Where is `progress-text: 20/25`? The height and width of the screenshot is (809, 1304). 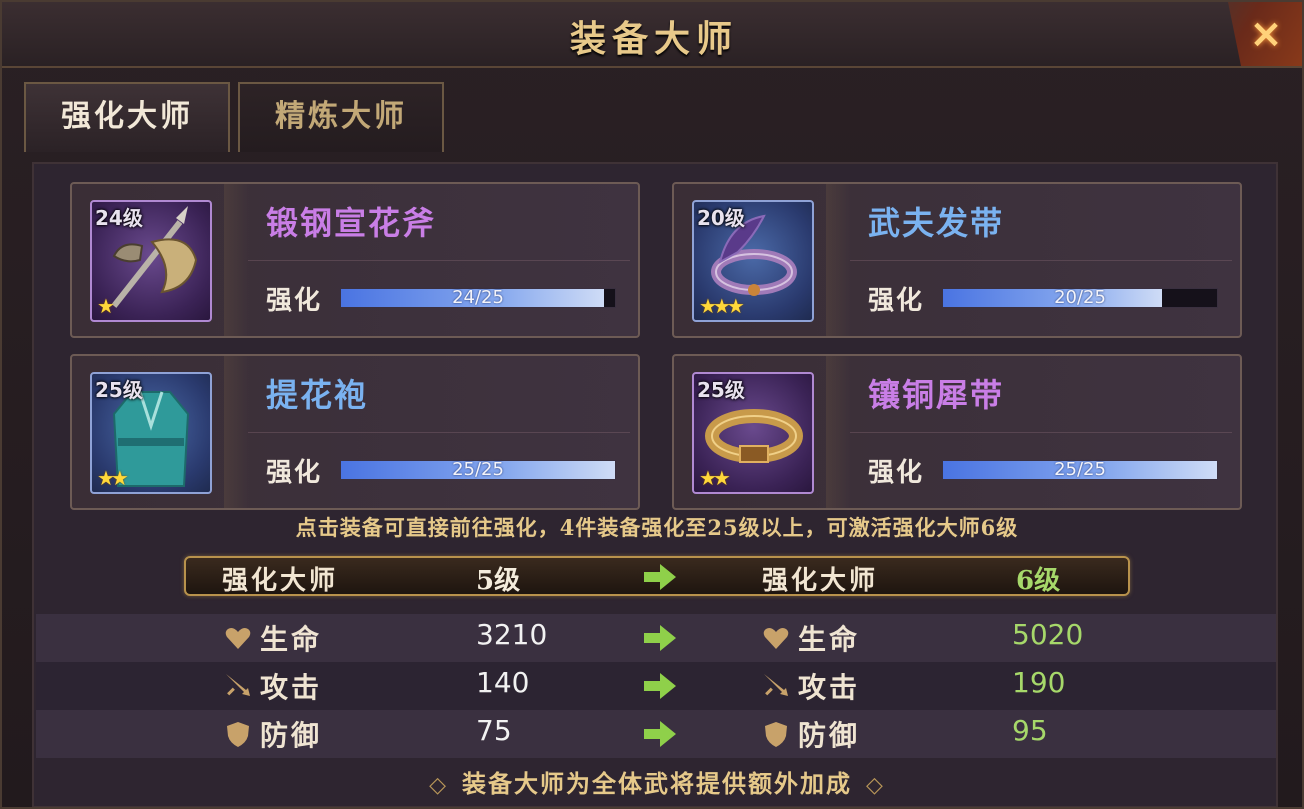 progress-text: 20/25 is located at coordinates (1080, 297).